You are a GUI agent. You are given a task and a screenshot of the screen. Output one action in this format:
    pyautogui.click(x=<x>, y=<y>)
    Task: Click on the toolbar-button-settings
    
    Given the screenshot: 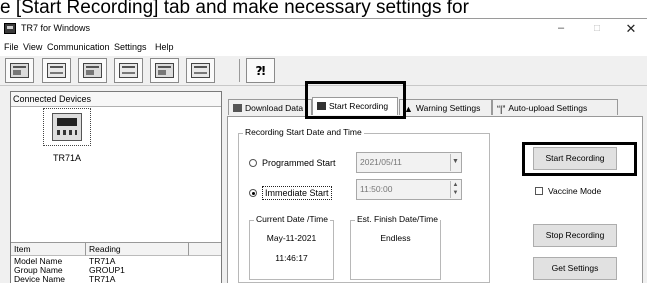 What is the action you would take?
    pyautogui.click(x=128, y=70)
    